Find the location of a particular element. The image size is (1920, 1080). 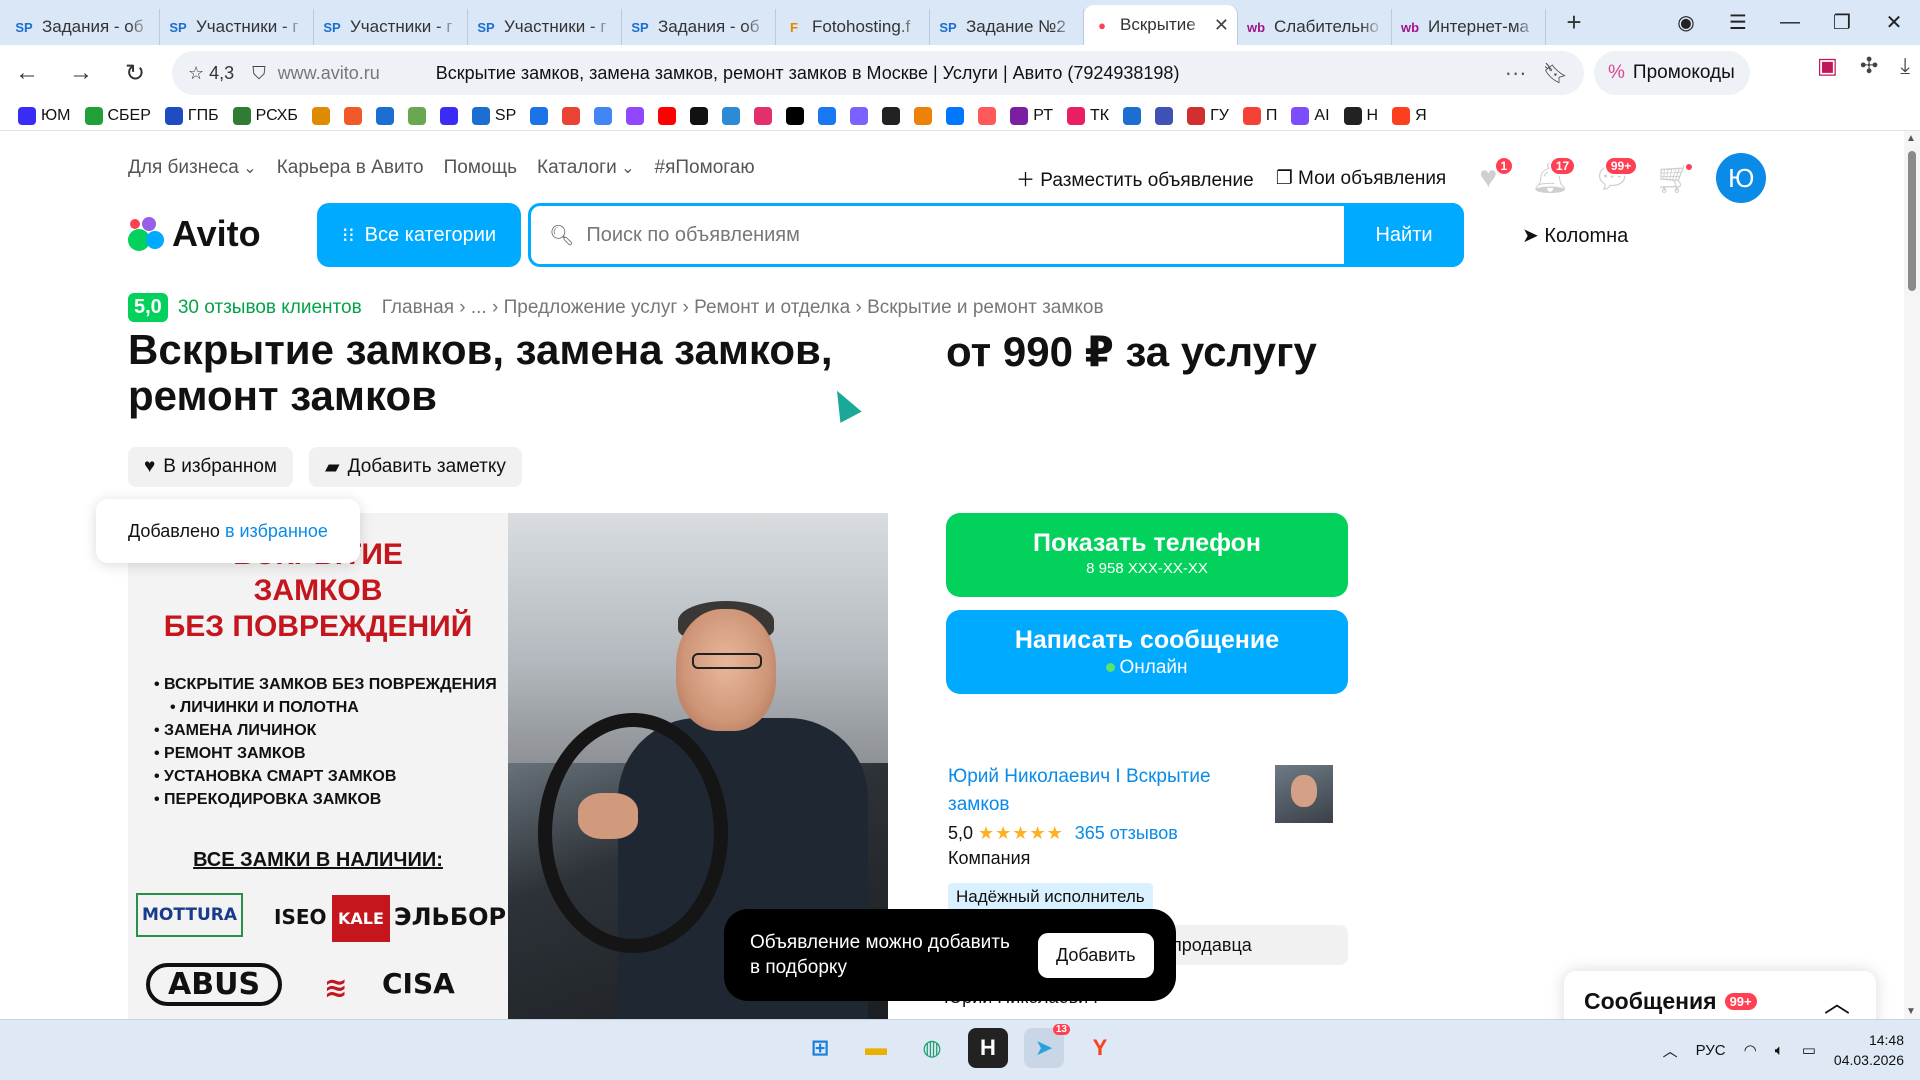

nav-help: Помощь is located at coordinates (480, 168).